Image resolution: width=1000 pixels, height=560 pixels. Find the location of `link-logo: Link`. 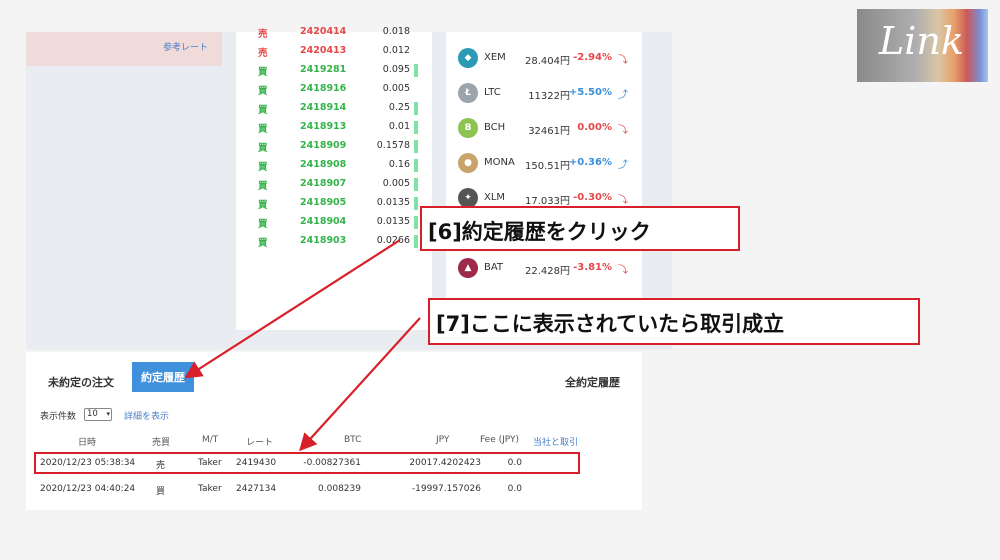

link-logo: Link is located at coordinates (922, 45).